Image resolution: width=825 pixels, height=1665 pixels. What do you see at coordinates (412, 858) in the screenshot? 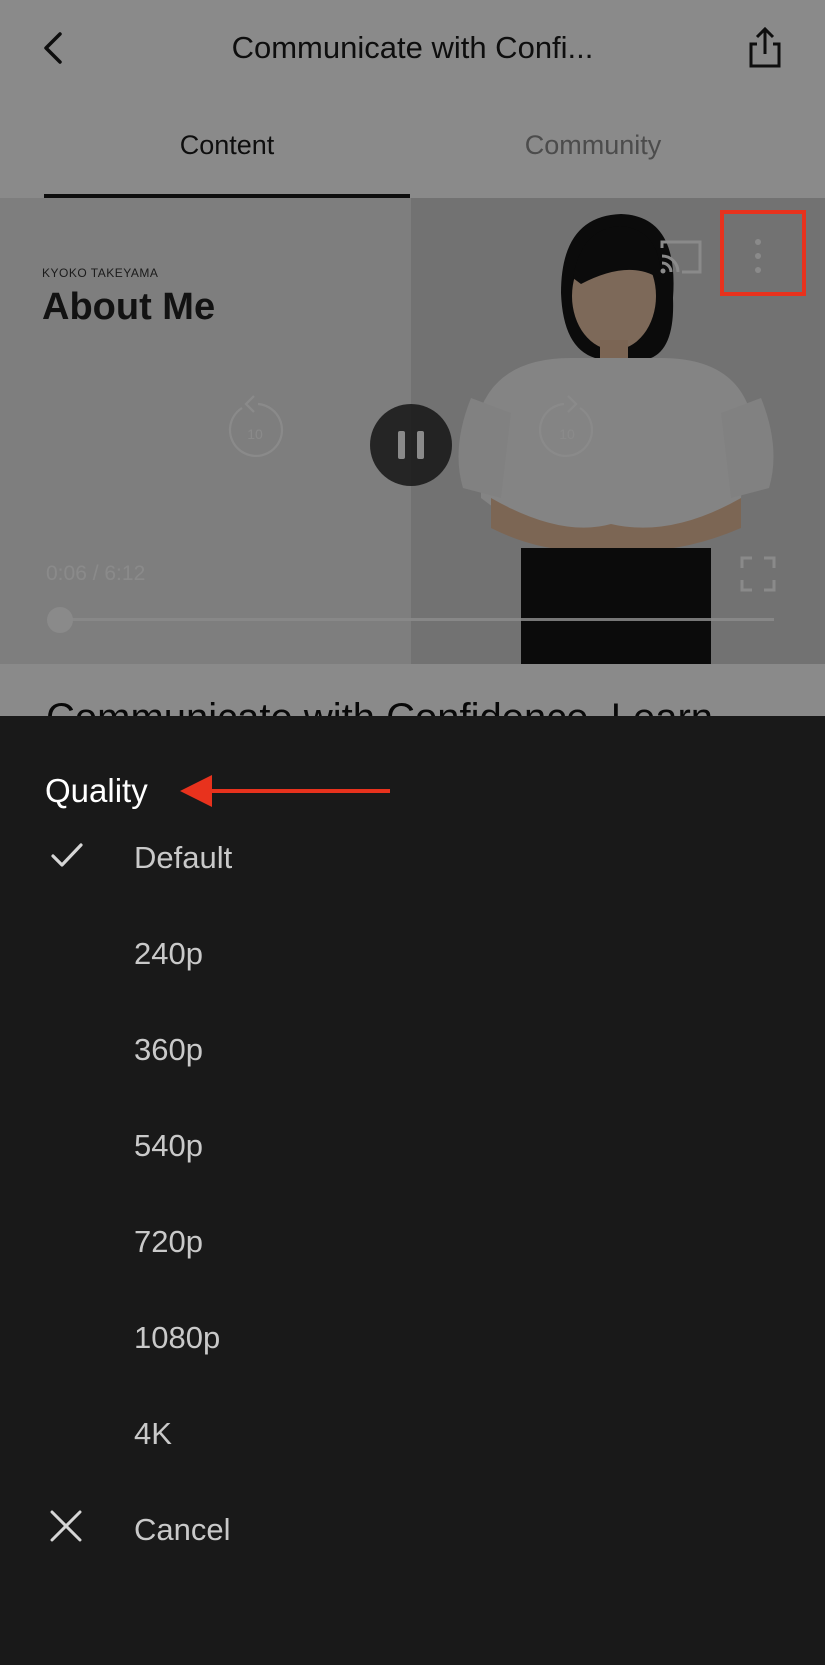
I see `quality-option-default: Default` at bounding box center [412, 858].